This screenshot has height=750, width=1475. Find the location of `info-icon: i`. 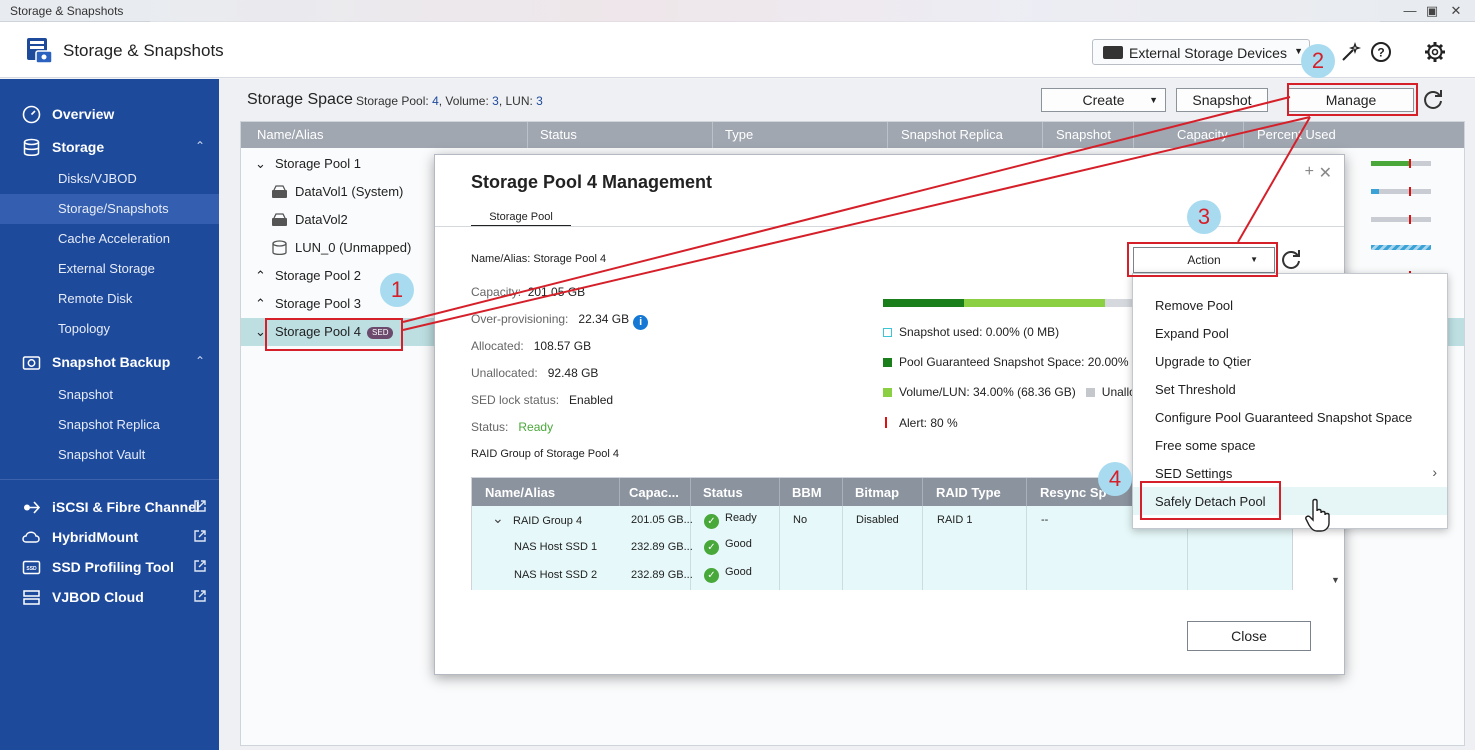

info-icon: i is located at coordinates (641, 322).